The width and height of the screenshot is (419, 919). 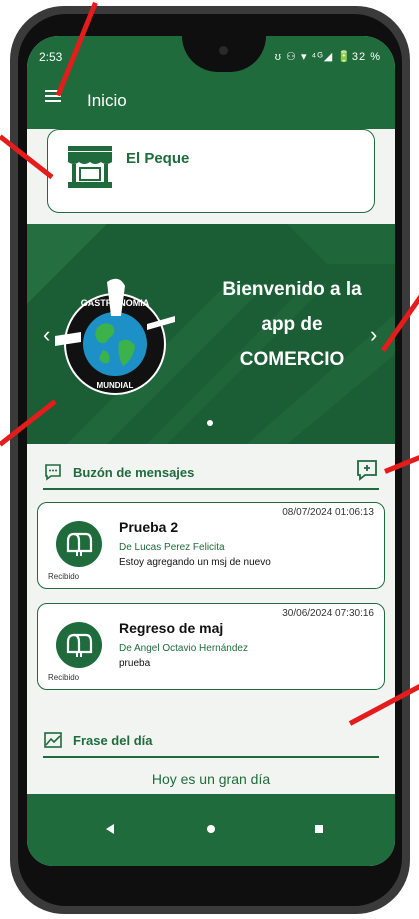 I want to click on inbox-title: Buzón de mensajes, so click(x=134, y=472).